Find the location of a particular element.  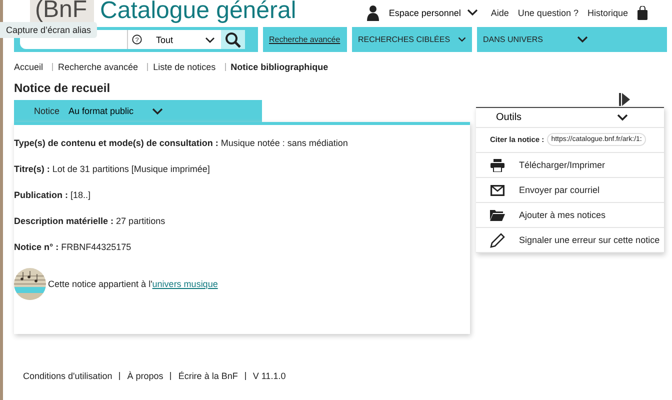

pencil-icon is located at coordinates (497, 240).